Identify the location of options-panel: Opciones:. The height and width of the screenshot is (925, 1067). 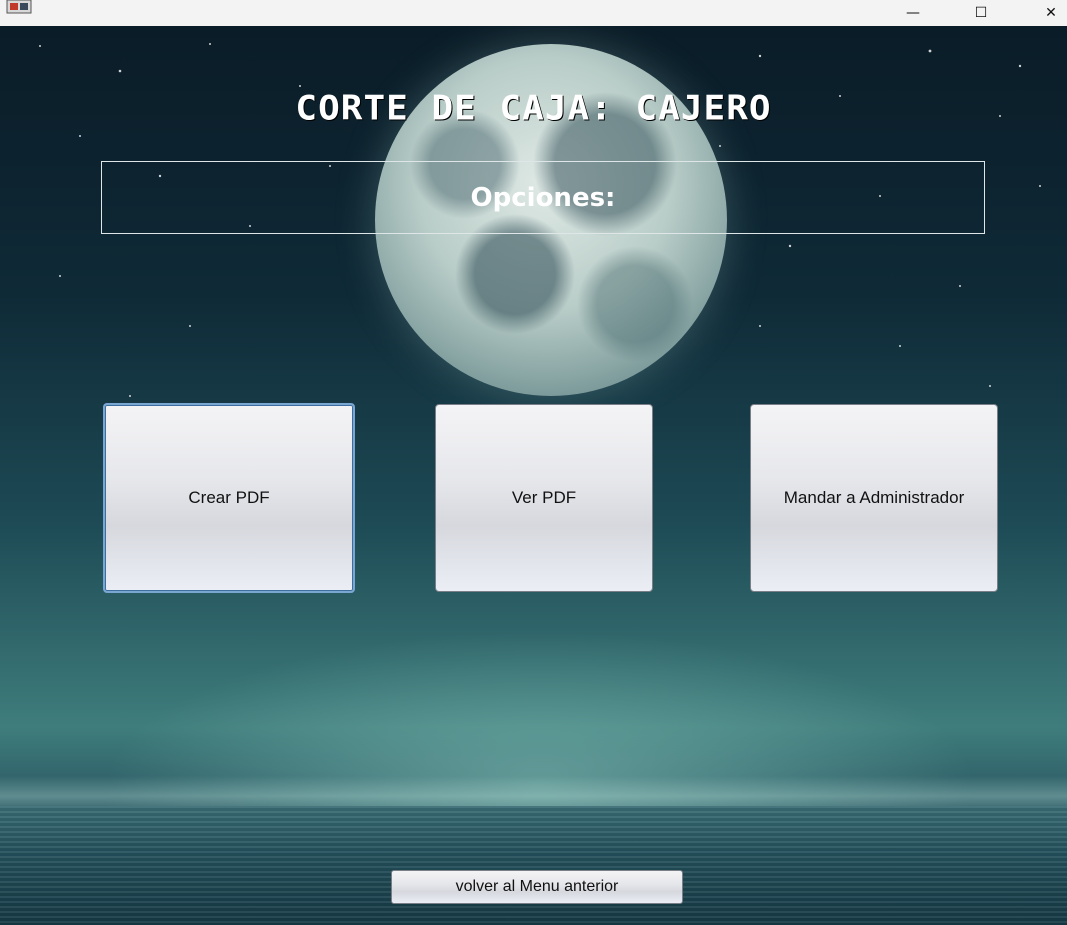
(543, 197).